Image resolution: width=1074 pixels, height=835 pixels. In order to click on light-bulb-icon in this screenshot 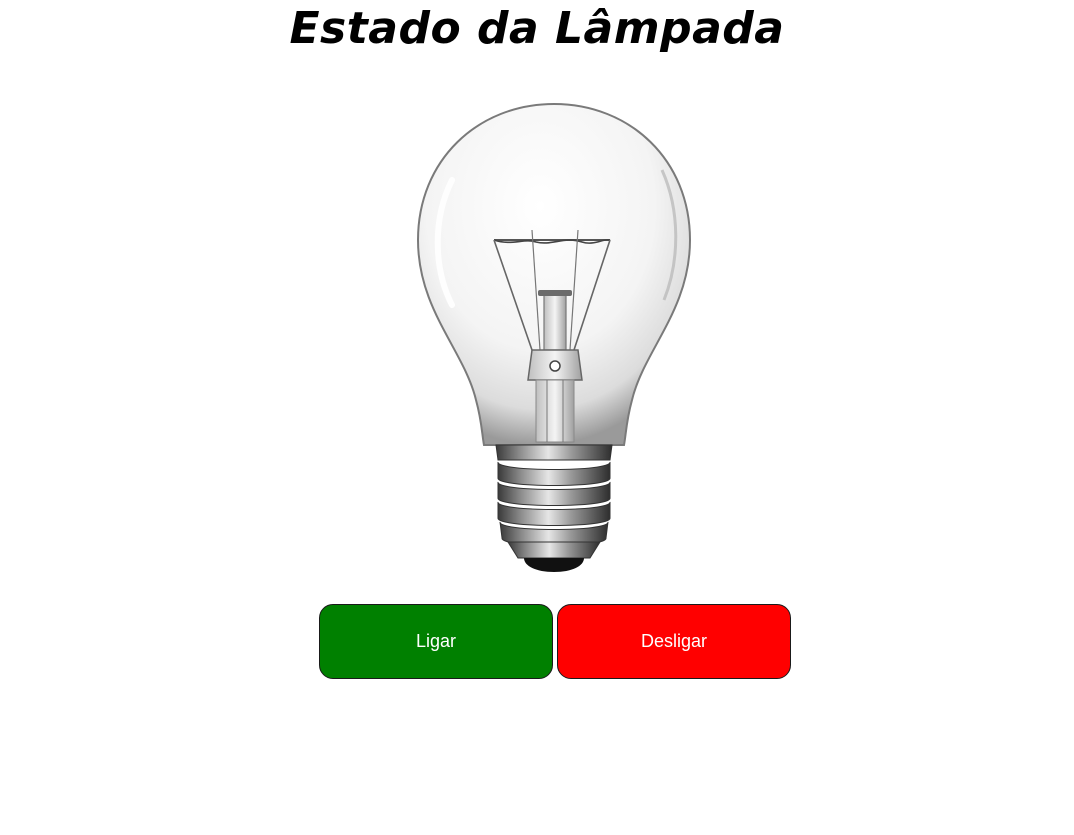, I will do `click(554, 337)`.